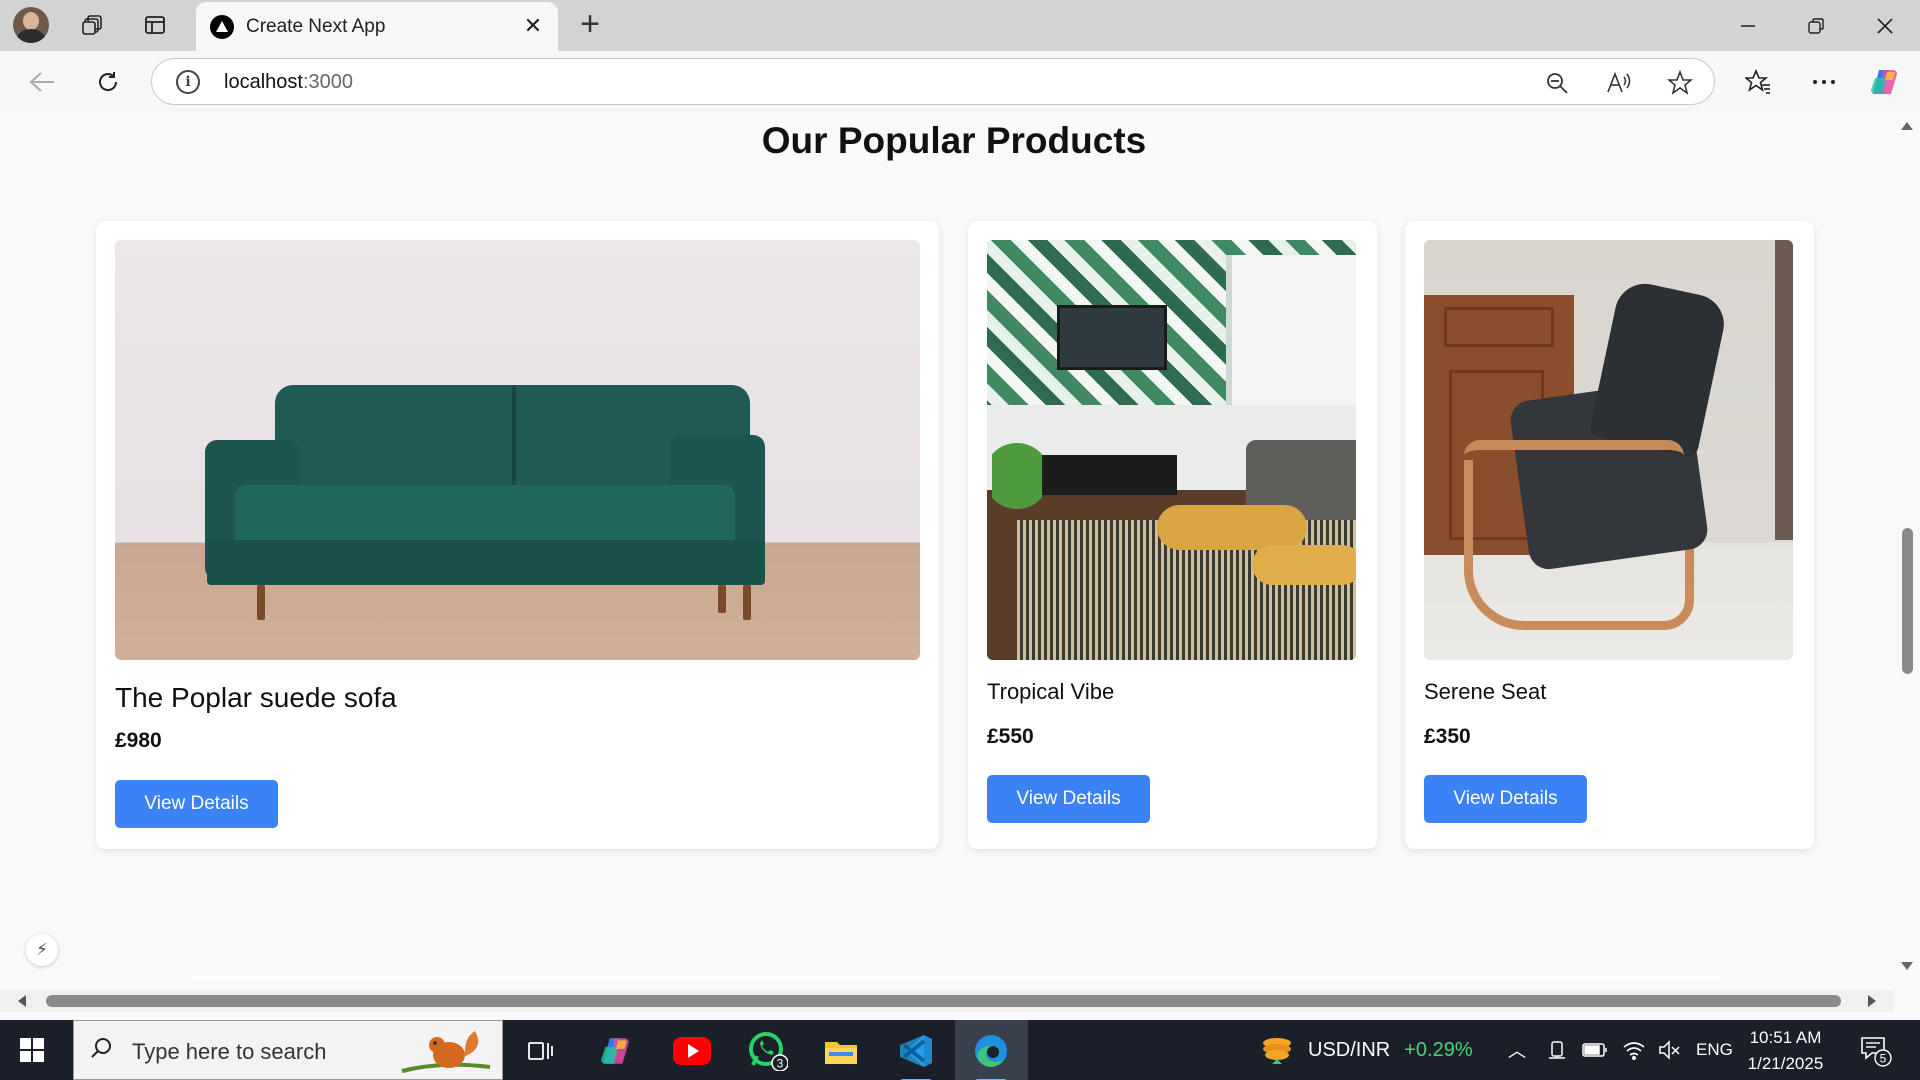  I want to click on search-icon, so click(101, 1048).